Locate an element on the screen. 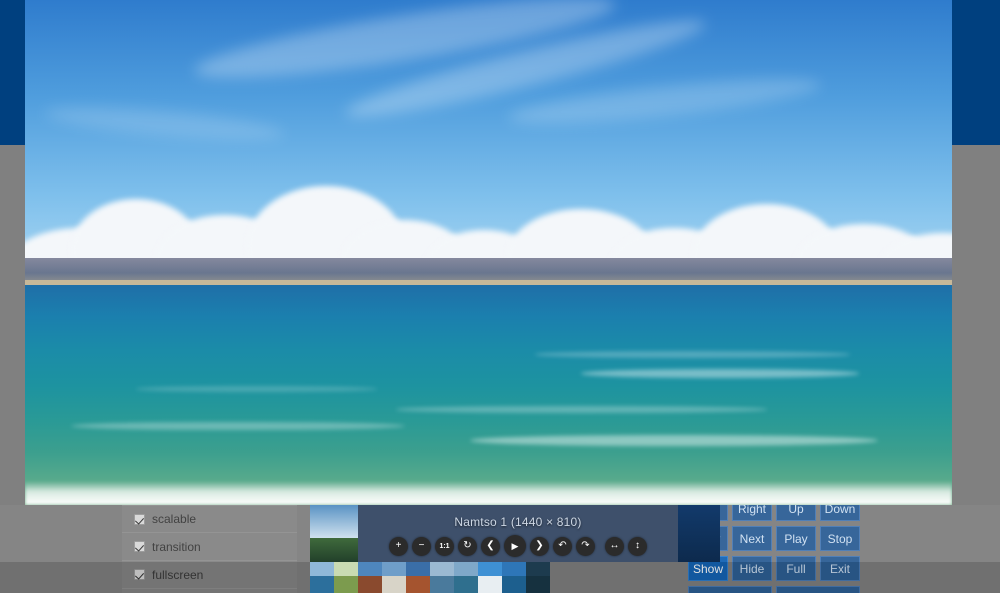  control-button-exit: Exit is located at coordinates (840, 568).